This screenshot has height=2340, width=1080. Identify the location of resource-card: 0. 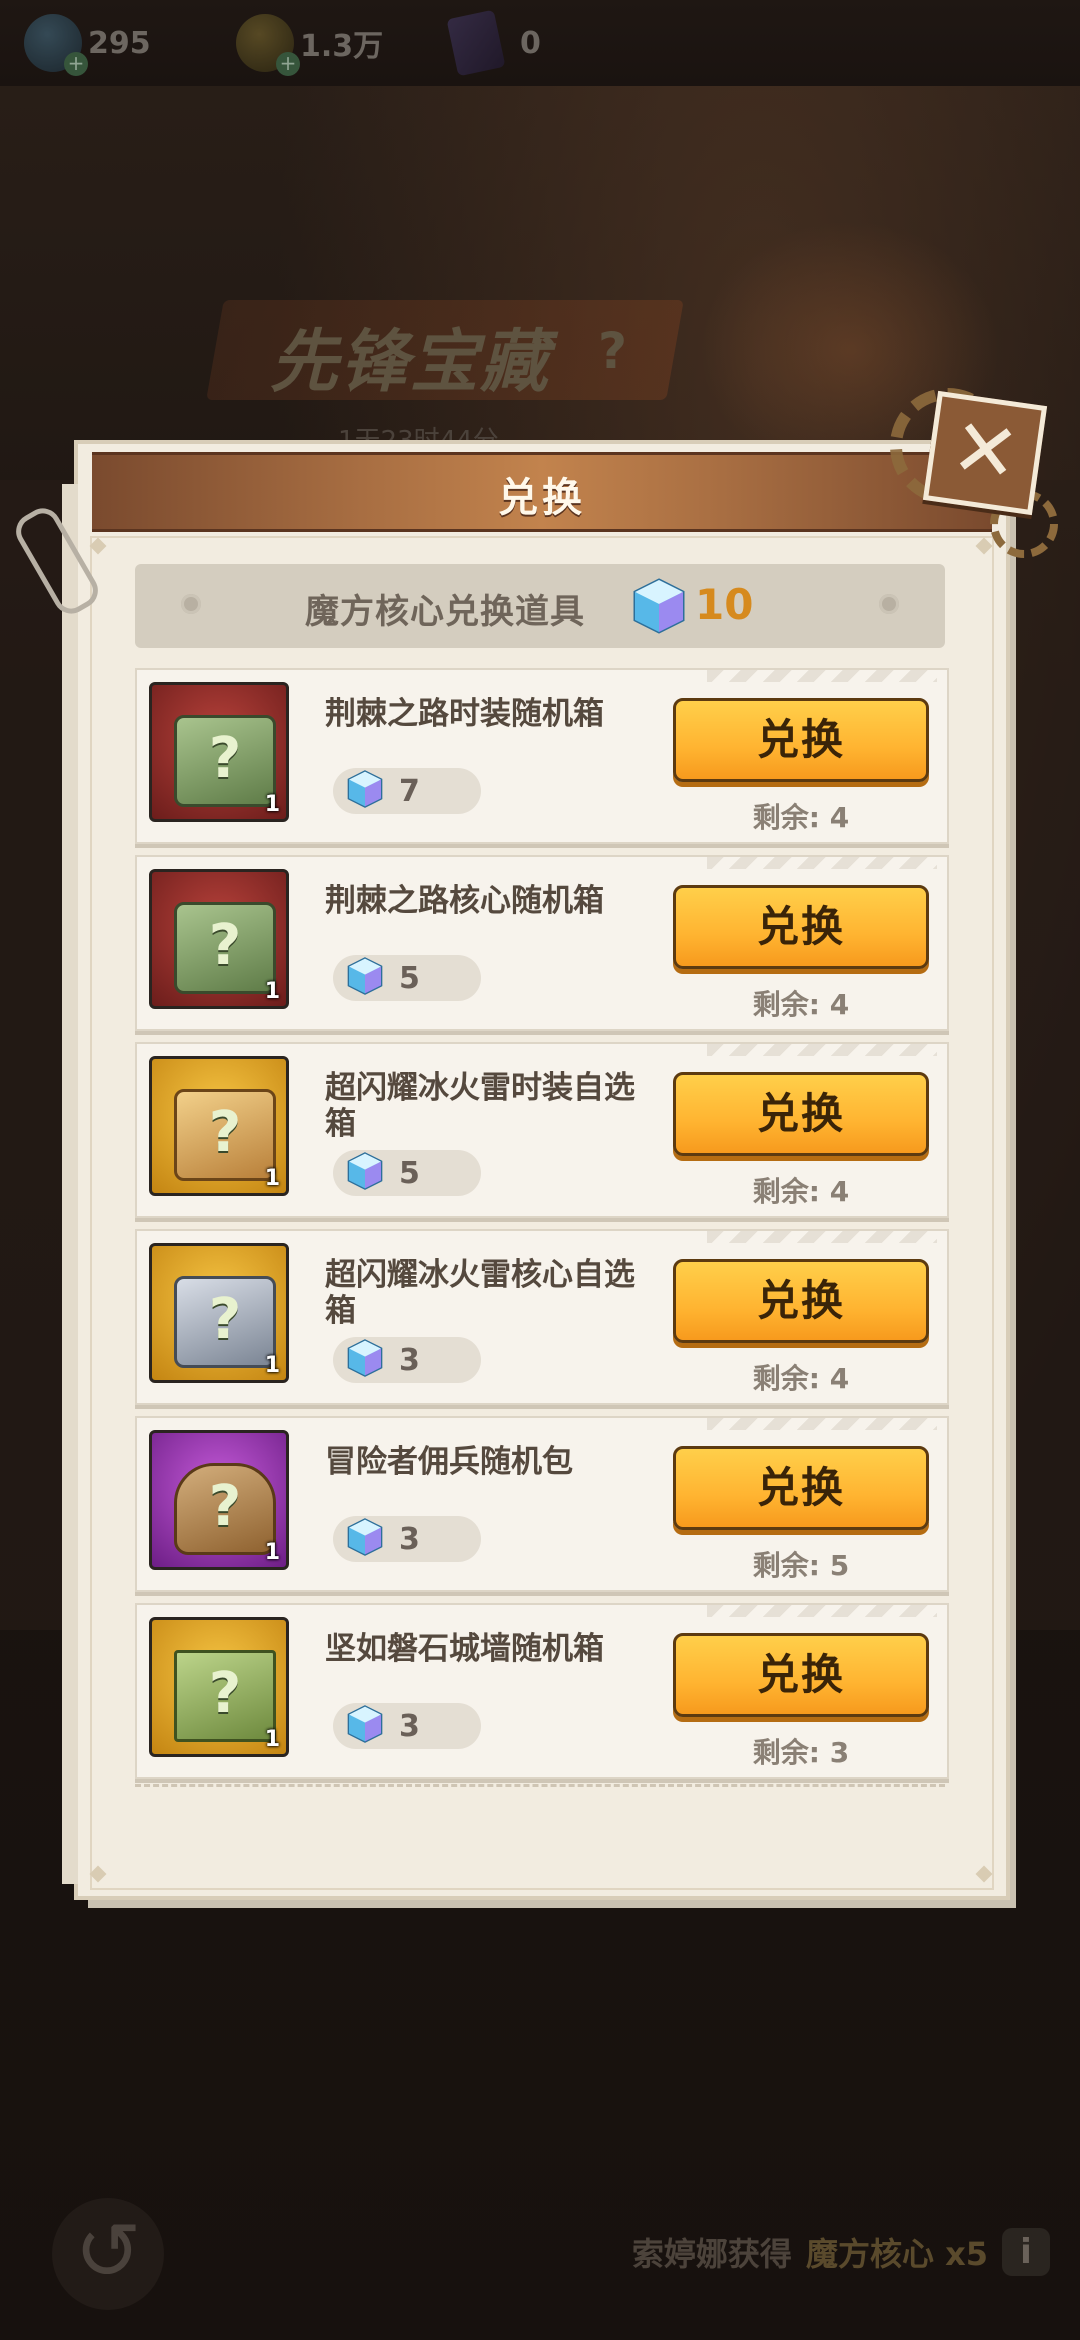
(493, 43).